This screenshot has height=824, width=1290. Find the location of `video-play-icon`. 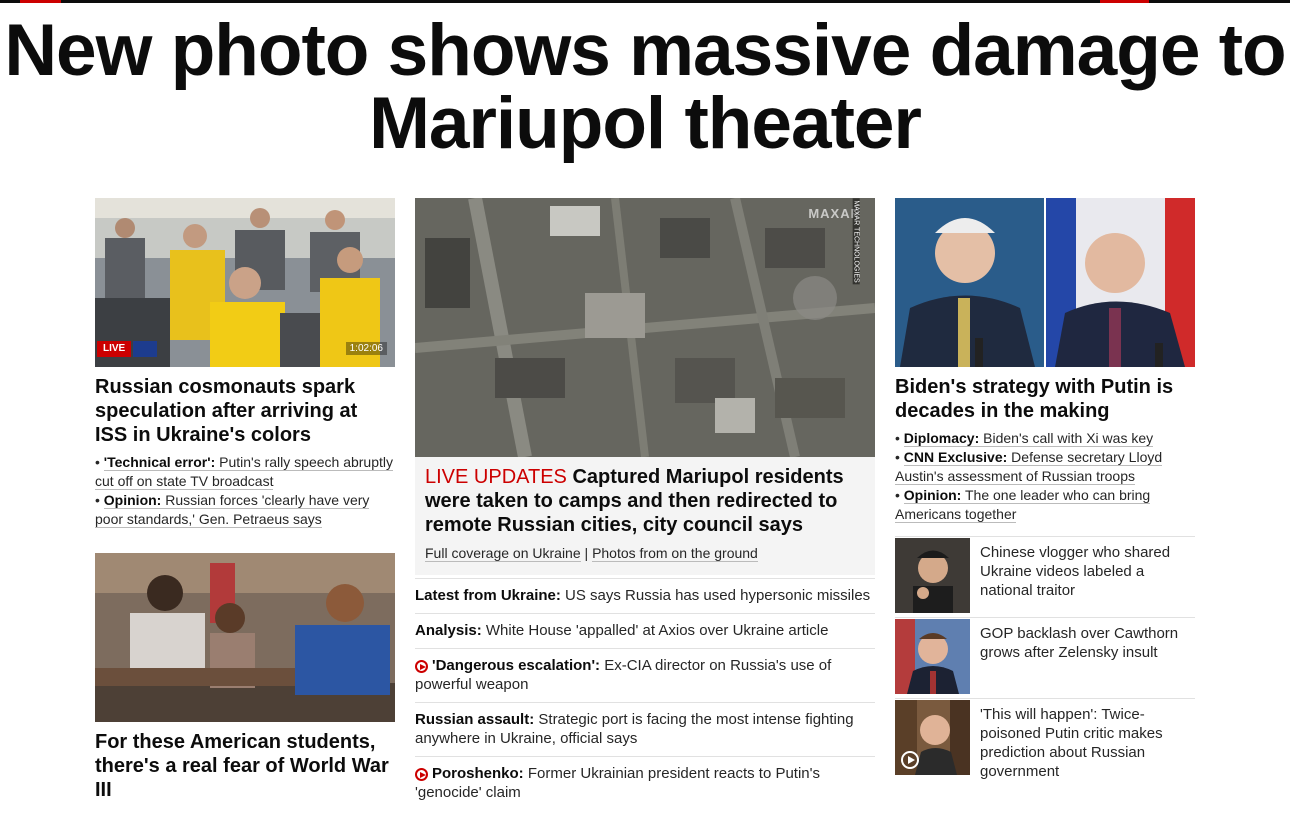

video-play-icon is located at coordinates (910, 760).